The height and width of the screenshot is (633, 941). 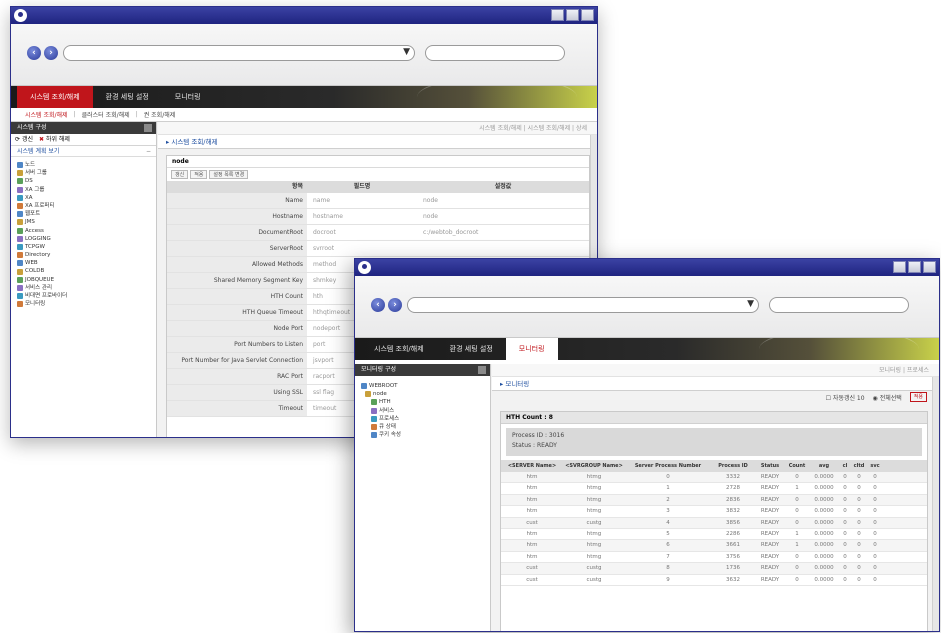 What do you see at coordinates (32, 127) in the screenshot?
I see `sidebar-title: 시스템 구성` at bounding box center [32, 127].